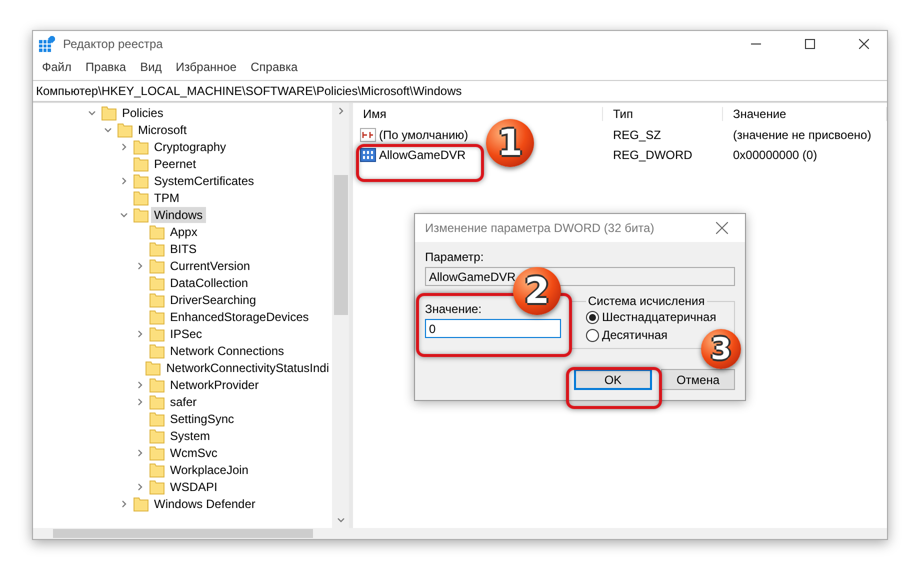 Image resolution: width=920 pixels, height=573 pixels. What do you see at coordinates (206, 67) in the screenshot?
I see `menu-item: Избранное` at bounding box center [206, 67].